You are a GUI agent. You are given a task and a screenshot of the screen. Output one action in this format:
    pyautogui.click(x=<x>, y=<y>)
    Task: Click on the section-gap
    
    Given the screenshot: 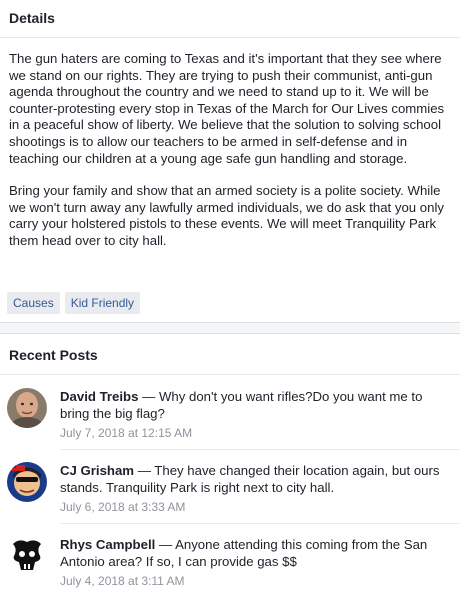 What is the action you would take?
    pyautogui.click(x=230, y=328)
    